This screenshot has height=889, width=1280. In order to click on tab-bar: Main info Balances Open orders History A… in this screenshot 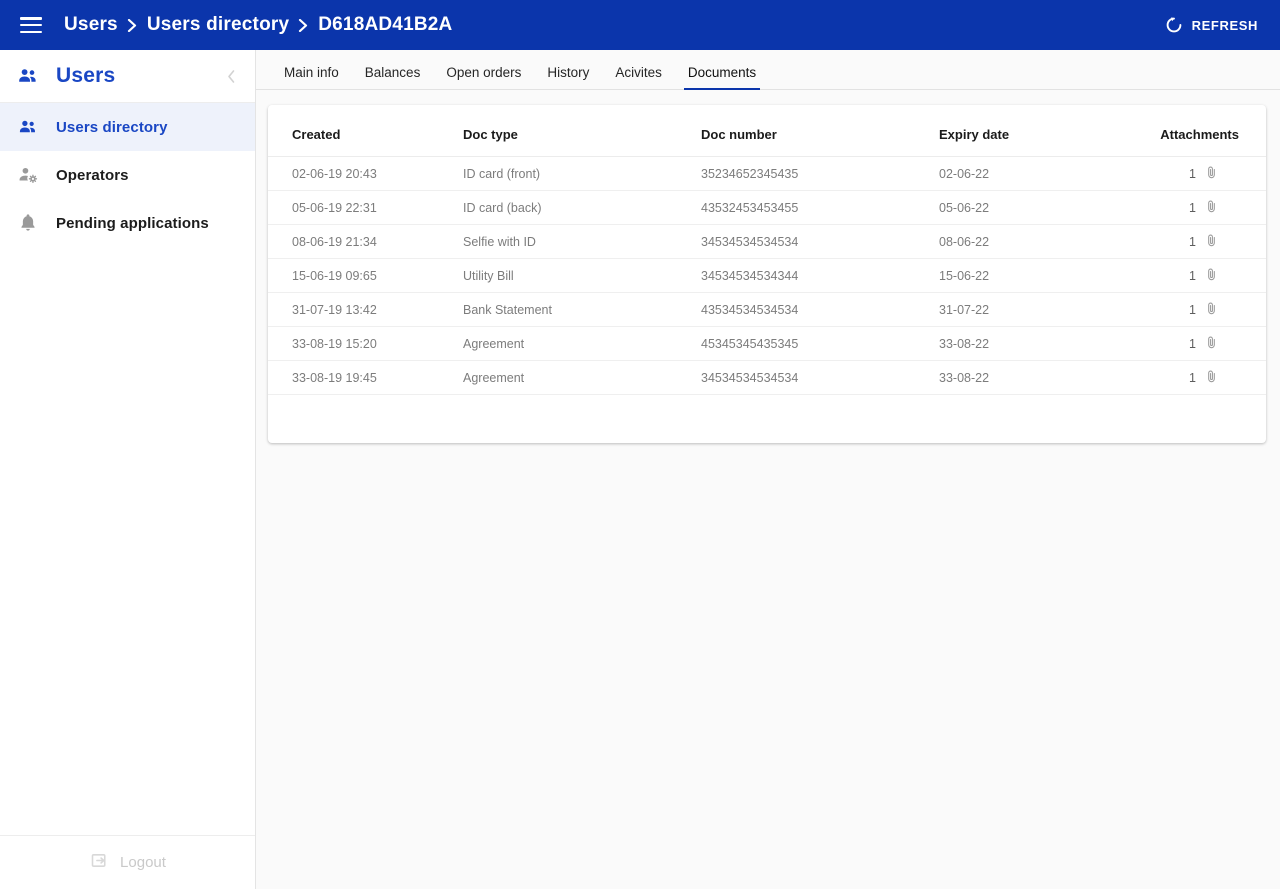, I will do `click(768, 70)`.